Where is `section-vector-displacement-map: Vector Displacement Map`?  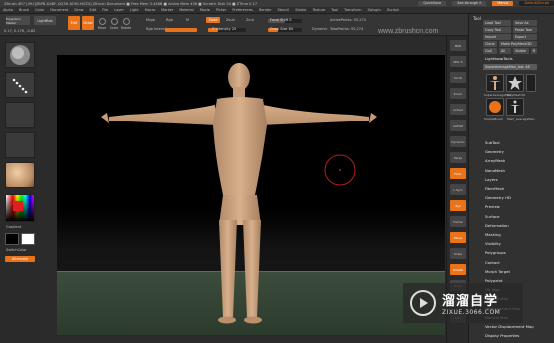 section-vector-displacement-map: Vector Displacement Map is located at coordinates (509, 326).